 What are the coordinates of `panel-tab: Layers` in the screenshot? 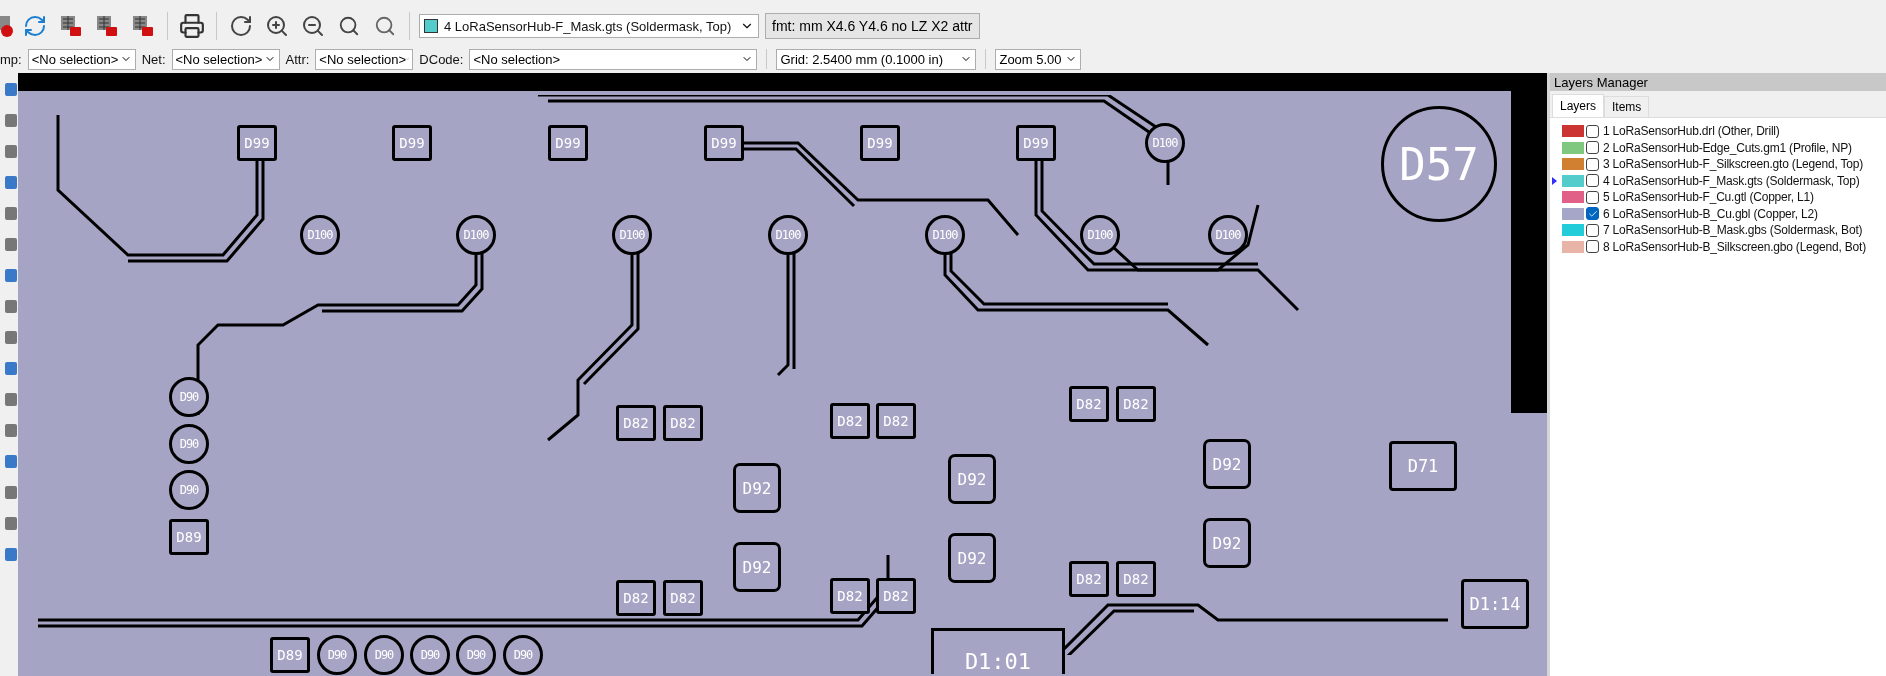 It's located at (1578, 105).